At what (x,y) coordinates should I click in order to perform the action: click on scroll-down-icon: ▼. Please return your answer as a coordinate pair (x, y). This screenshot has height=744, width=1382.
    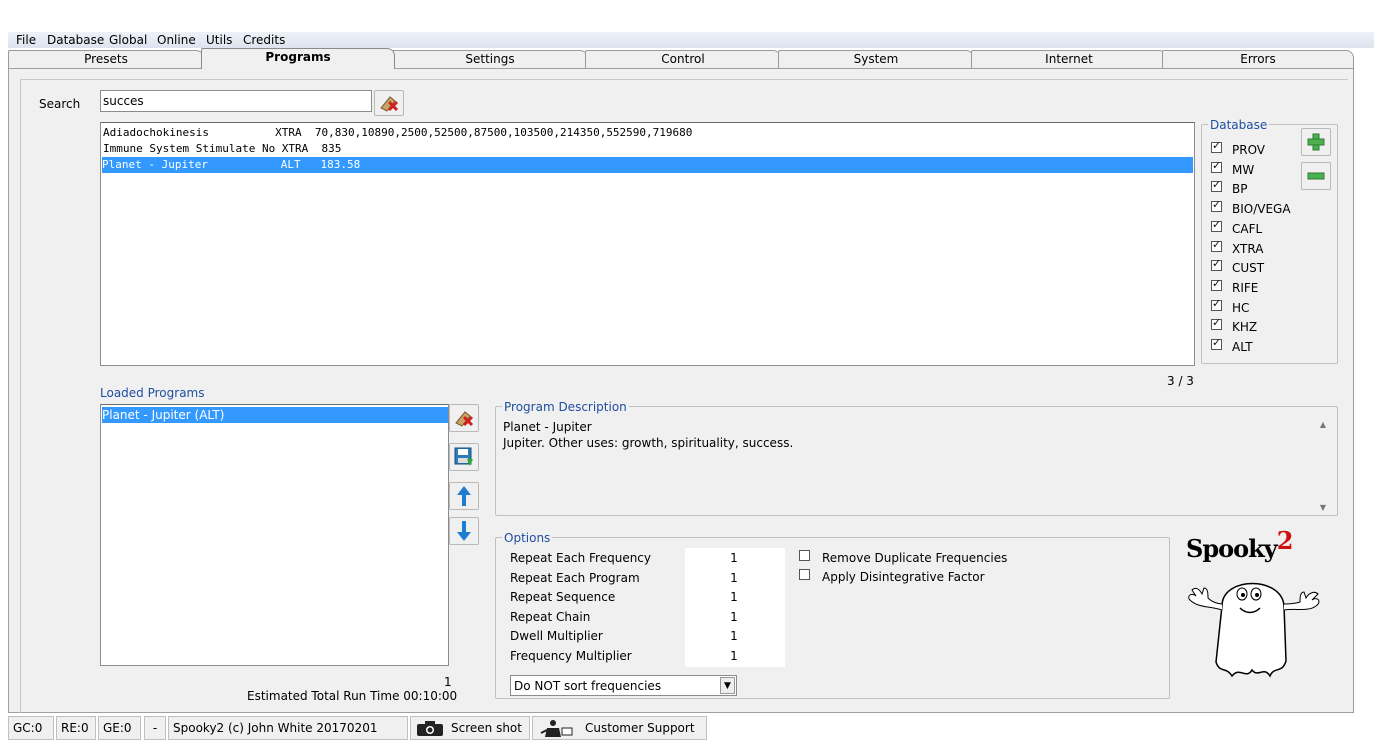
    Looking at the image, I should click on (1323, 507).